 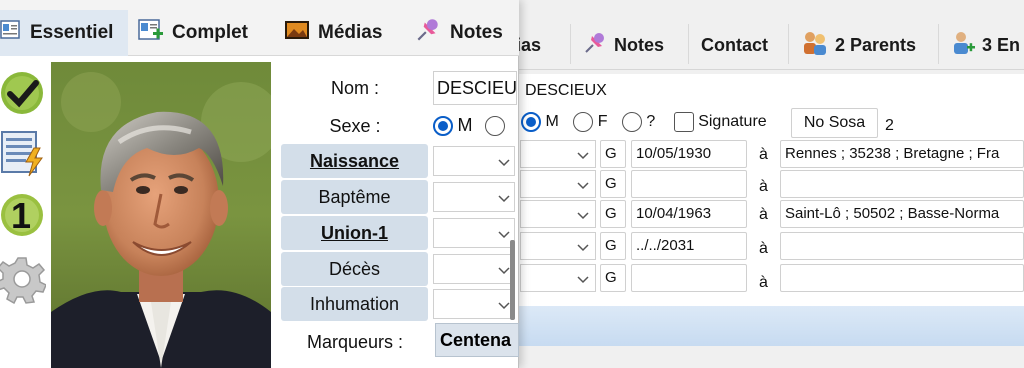 I want to click on event-button-deces: Décès, so click(x=354, y=269).